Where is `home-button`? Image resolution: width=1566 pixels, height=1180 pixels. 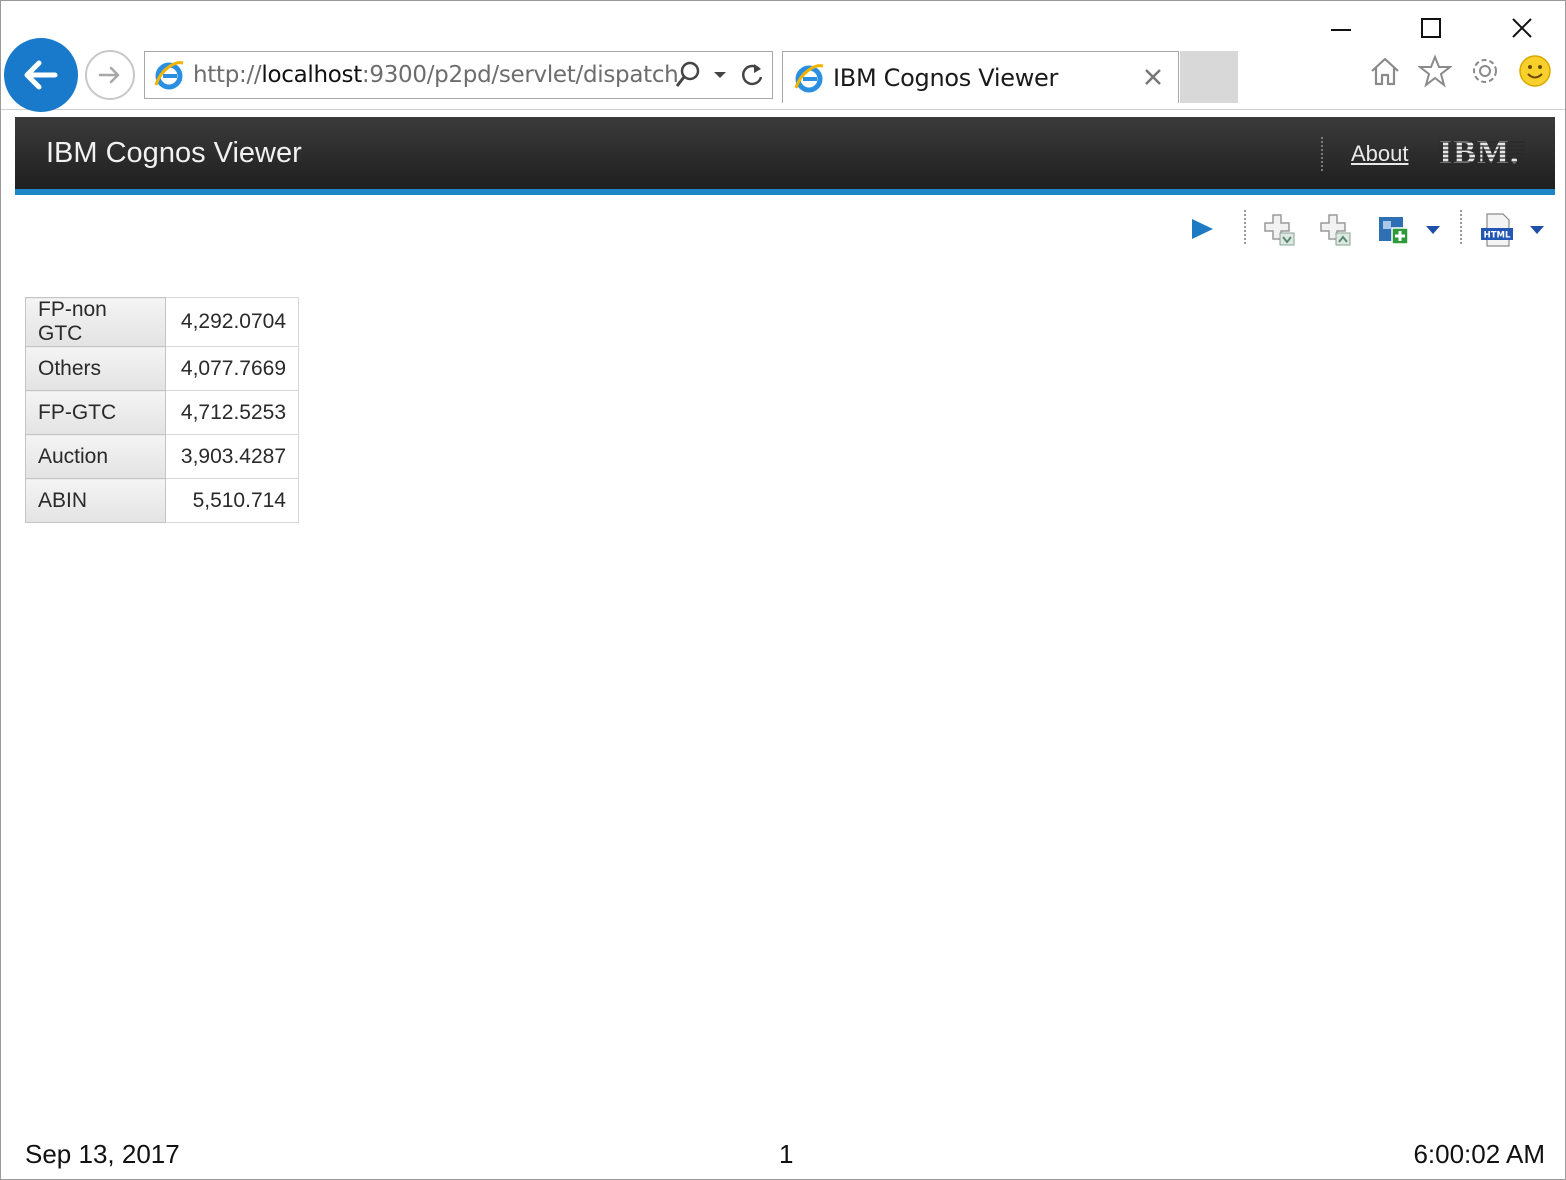
home-button is located at coordinates (1385, 71).